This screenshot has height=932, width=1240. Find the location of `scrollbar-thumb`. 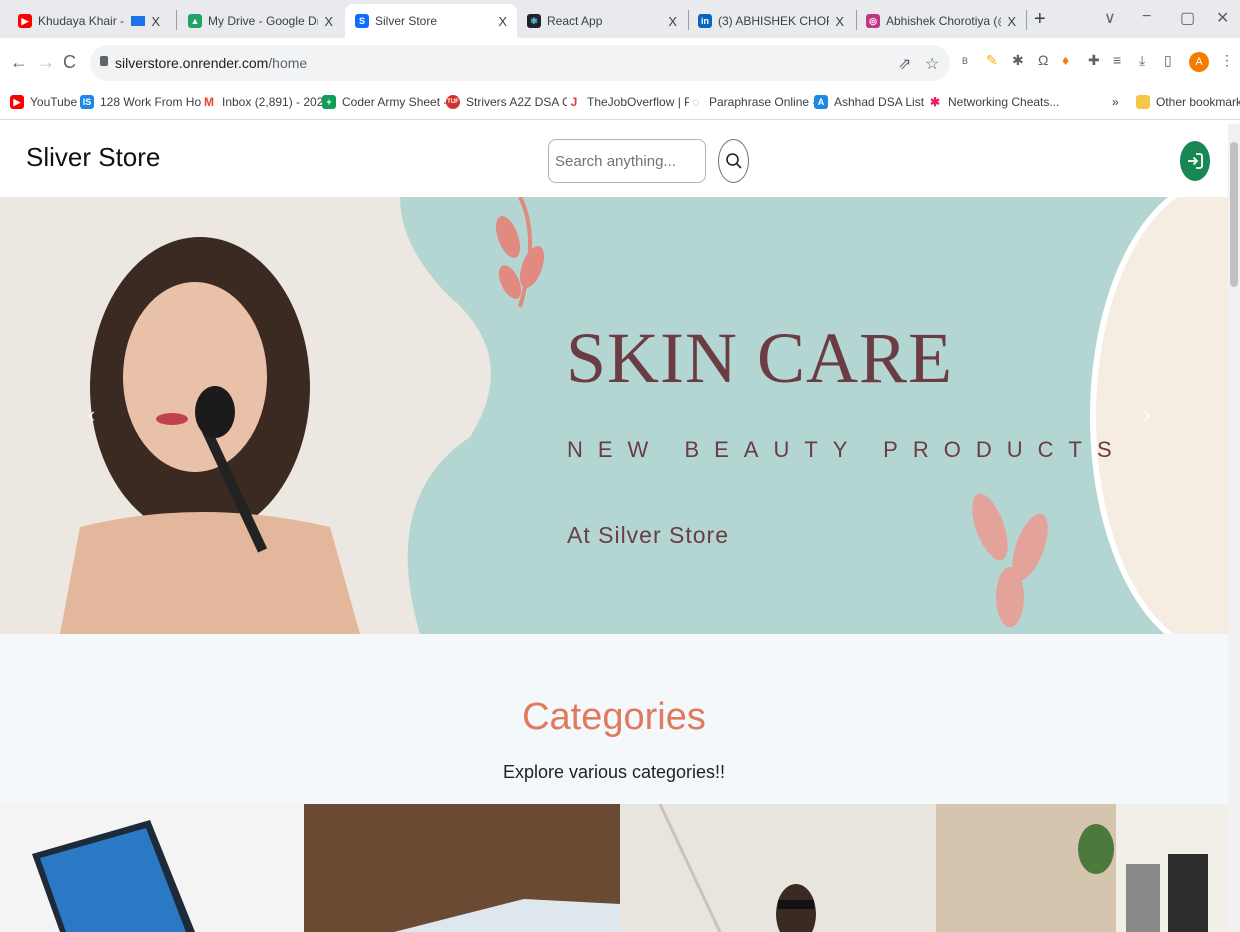

scrollbar-thumb is located at coordinates (1234, 214).